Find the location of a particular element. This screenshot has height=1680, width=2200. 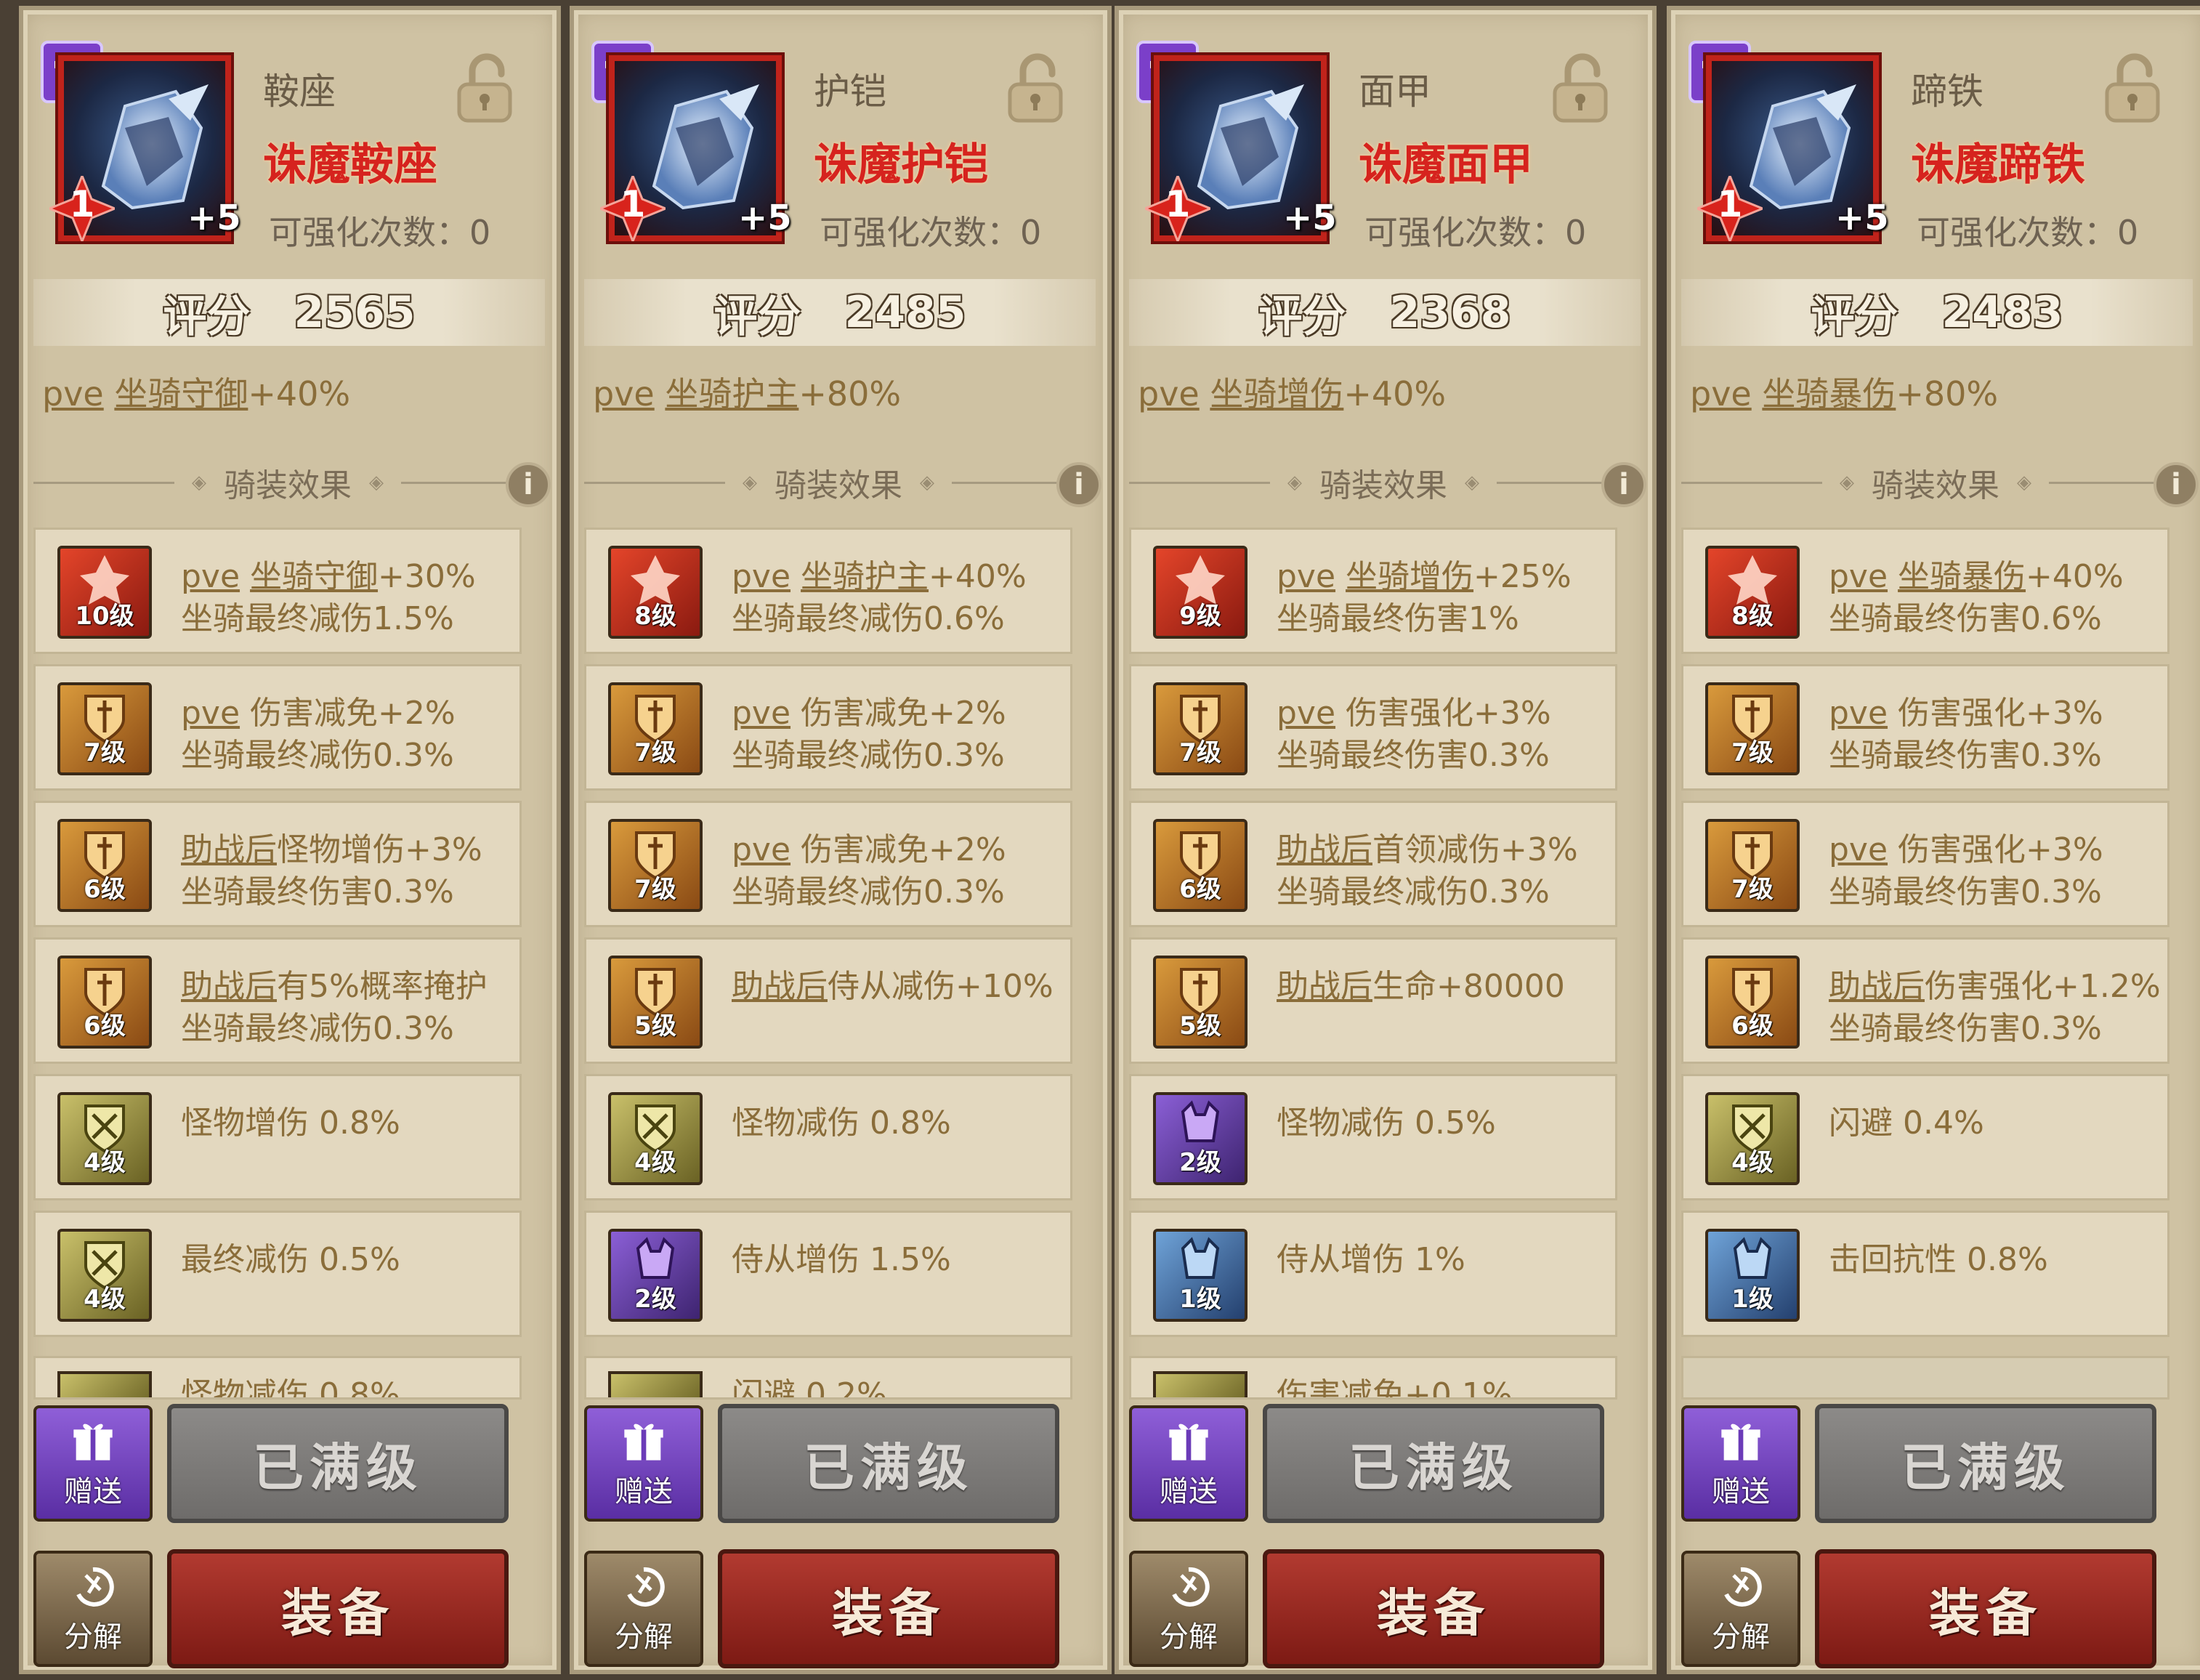

effect-row: 5级 助战后生命+80000 is located at coordinates (1373, 1000).